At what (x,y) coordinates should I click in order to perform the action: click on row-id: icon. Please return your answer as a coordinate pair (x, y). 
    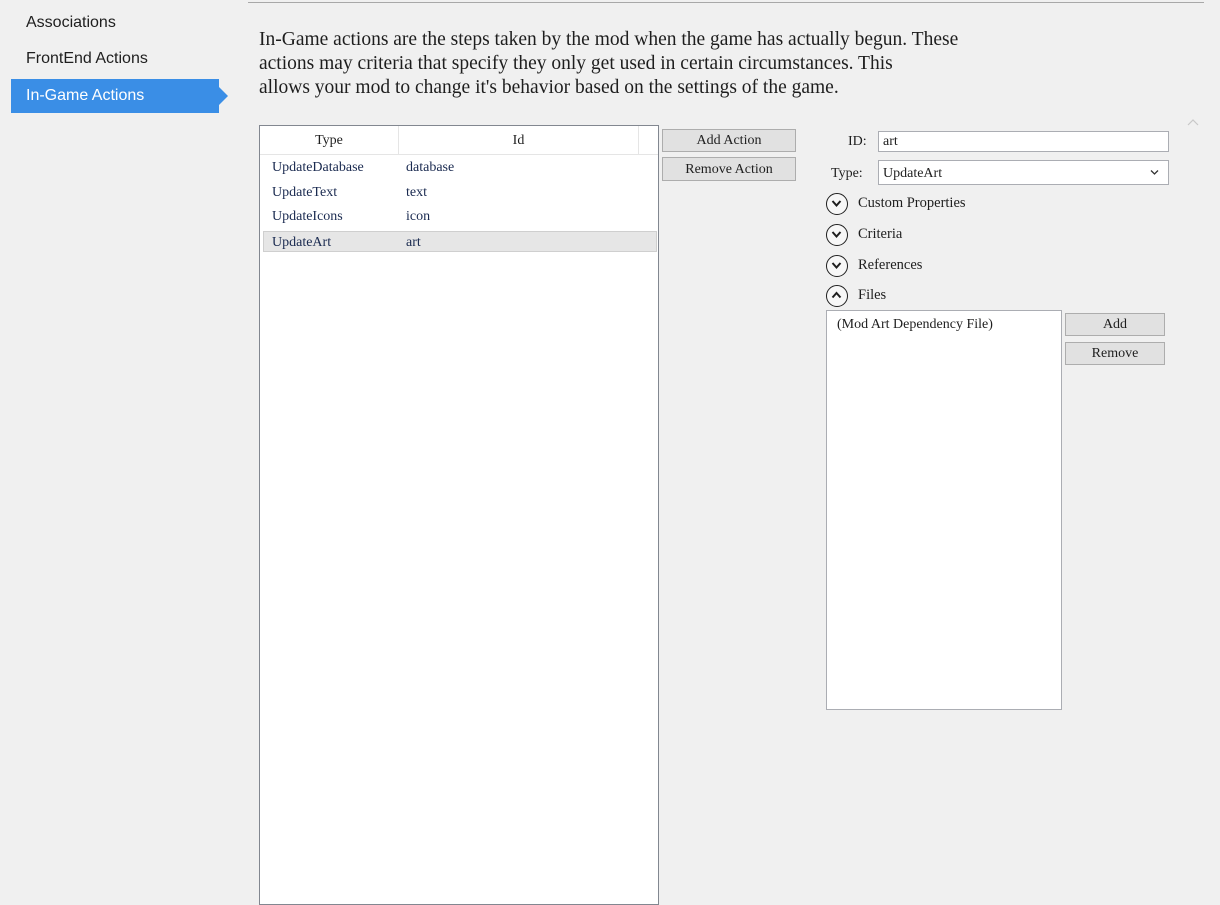
    Looking at the image, I should click on (418, 216).